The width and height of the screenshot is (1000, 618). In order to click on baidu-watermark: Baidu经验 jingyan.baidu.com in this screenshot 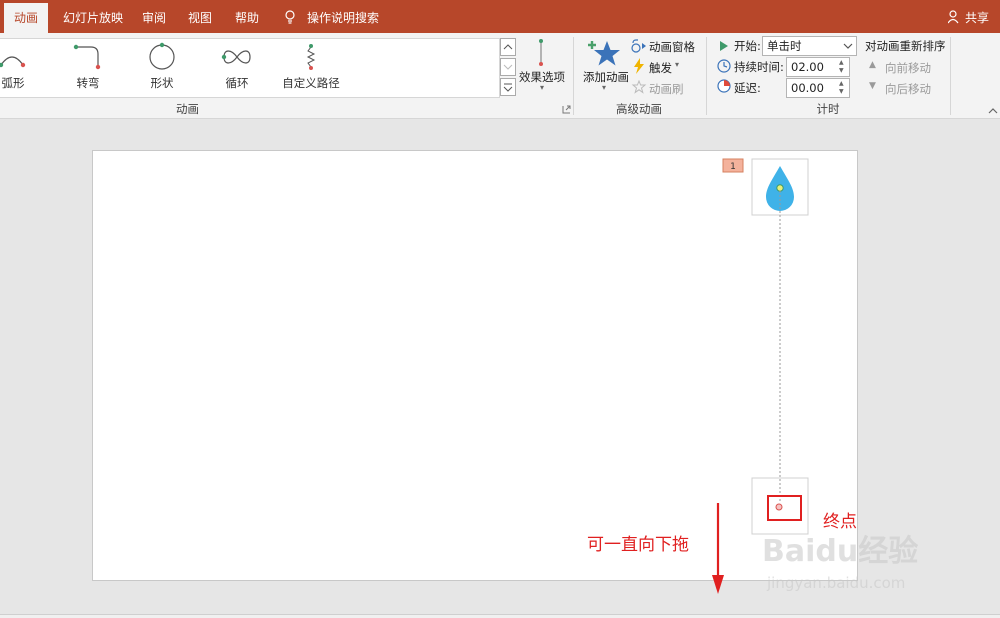, I will do `click(840, 563)`.